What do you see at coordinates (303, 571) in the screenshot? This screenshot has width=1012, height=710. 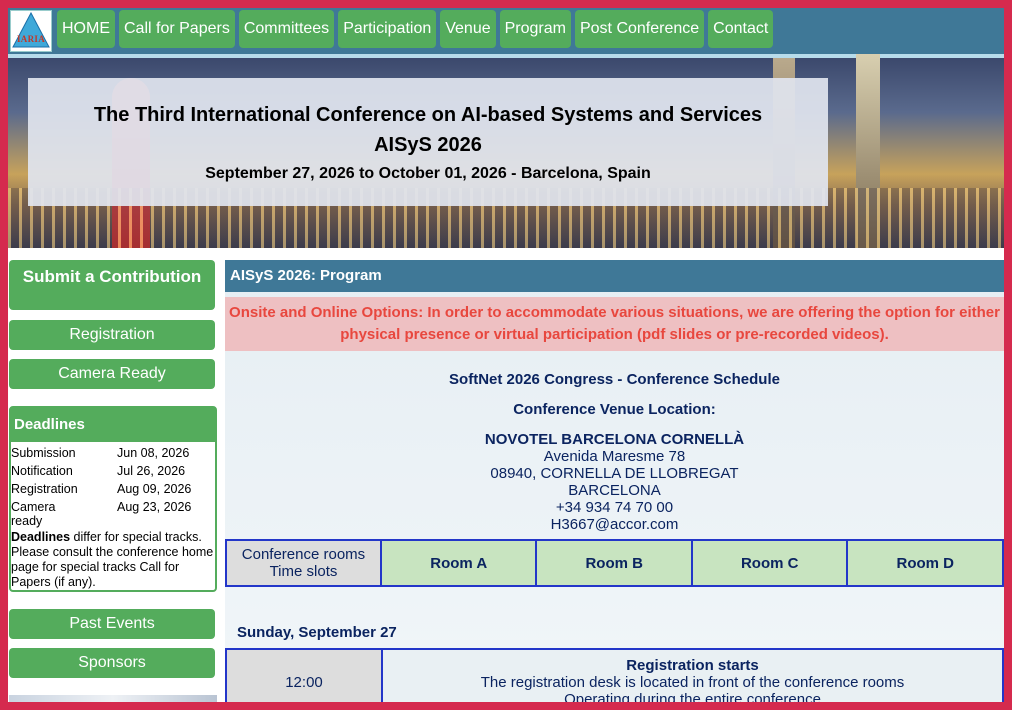 I see `slots-header-line: Time slots` at bounding box center [303, 571].